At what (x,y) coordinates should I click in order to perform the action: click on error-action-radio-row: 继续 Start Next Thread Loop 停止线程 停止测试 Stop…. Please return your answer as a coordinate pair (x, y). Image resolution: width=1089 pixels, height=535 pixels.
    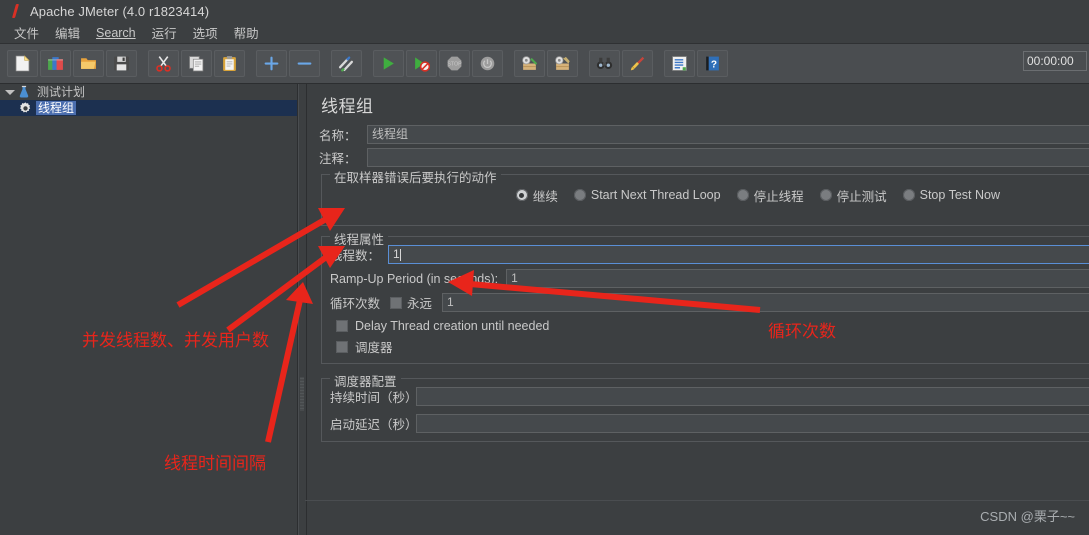
    Looking at the image, I should click on (710, 195).